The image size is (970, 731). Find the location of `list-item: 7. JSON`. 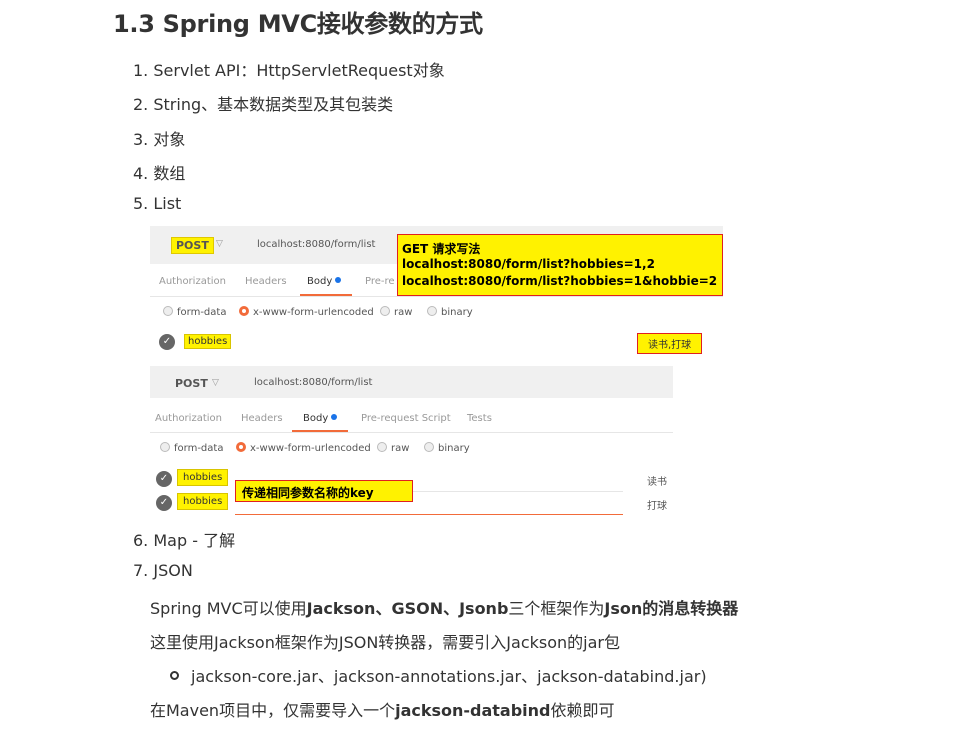

list-item: 7. JSON is located at coordinates (163, 570).